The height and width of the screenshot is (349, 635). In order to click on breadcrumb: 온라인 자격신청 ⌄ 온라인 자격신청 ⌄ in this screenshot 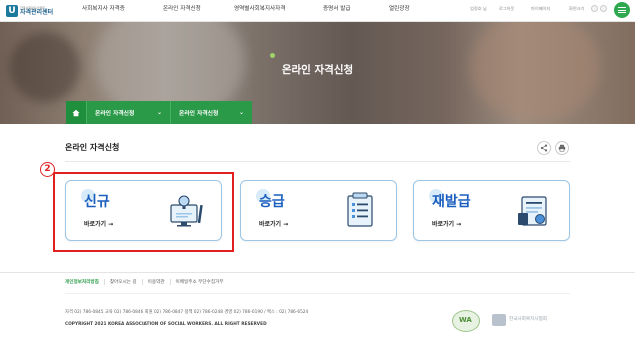, I will do `click(159, 112)`.